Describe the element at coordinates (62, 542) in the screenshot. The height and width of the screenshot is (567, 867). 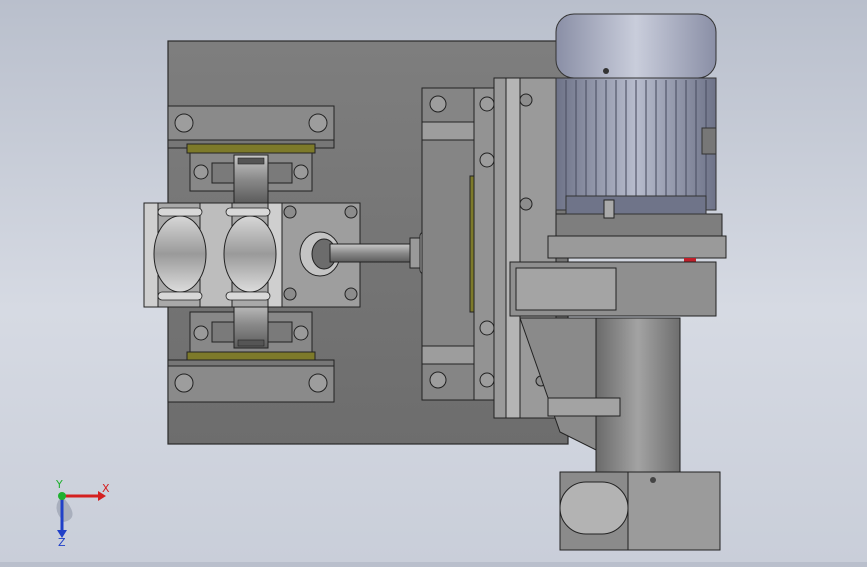
I see `z-axis-label: Z` at that location.